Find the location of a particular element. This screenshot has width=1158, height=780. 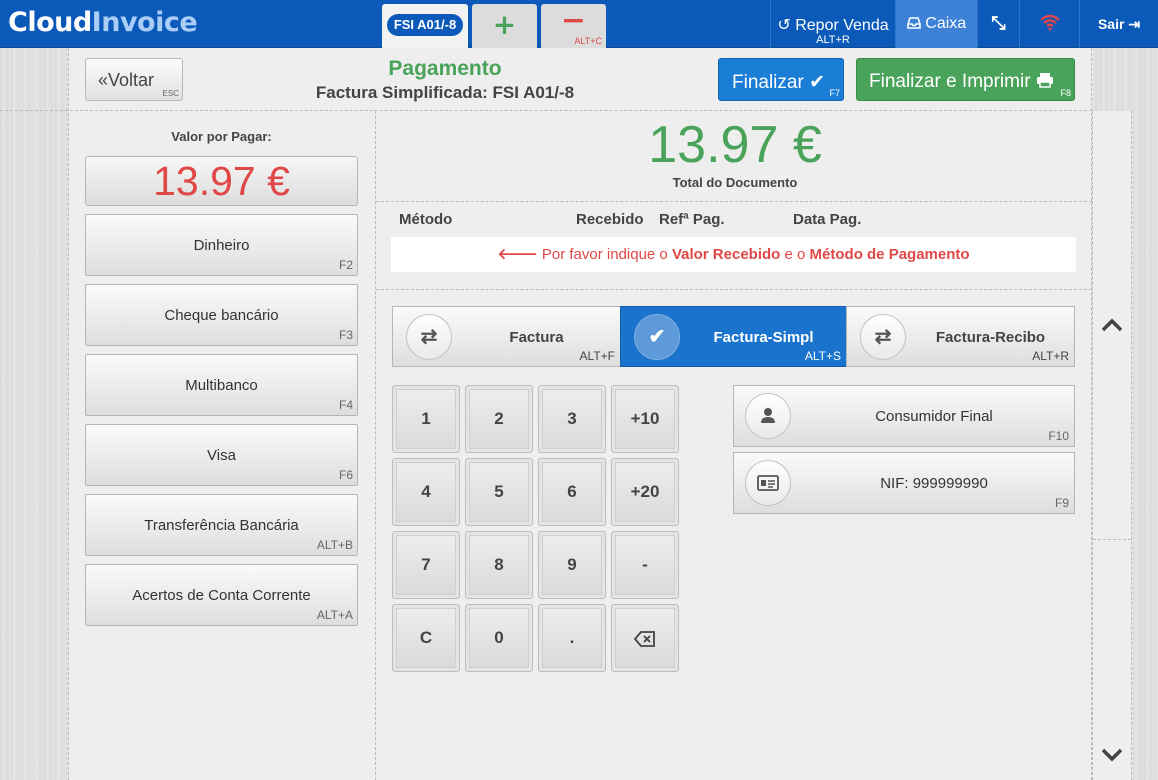

logout-button: Sair ⇥ is located at coordinates (1118, 24).